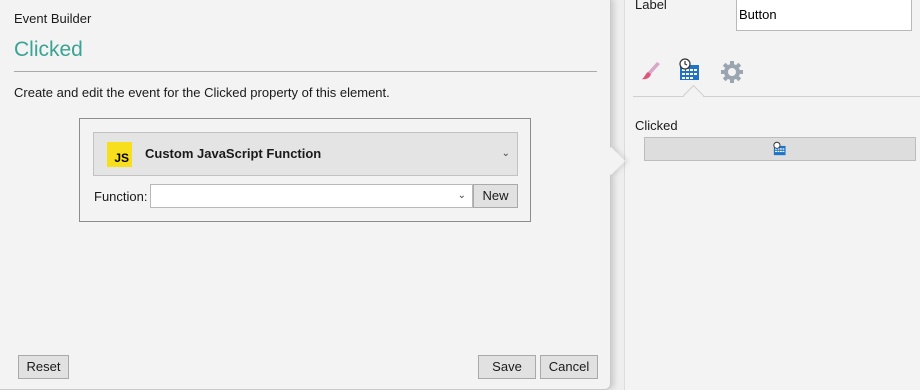 The image size is (920, 390). I want to click on save-button: Save, so click(507, 367).